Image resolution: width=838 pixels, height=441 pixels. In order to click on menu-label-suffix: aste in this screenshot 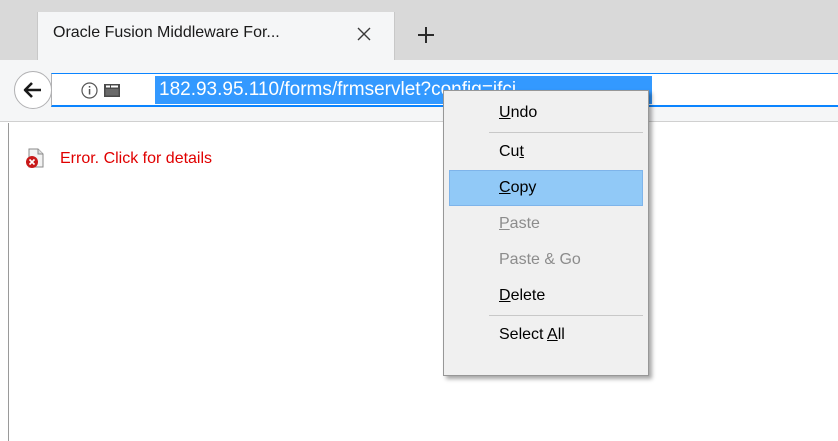, I will do `click(524, 223)`.